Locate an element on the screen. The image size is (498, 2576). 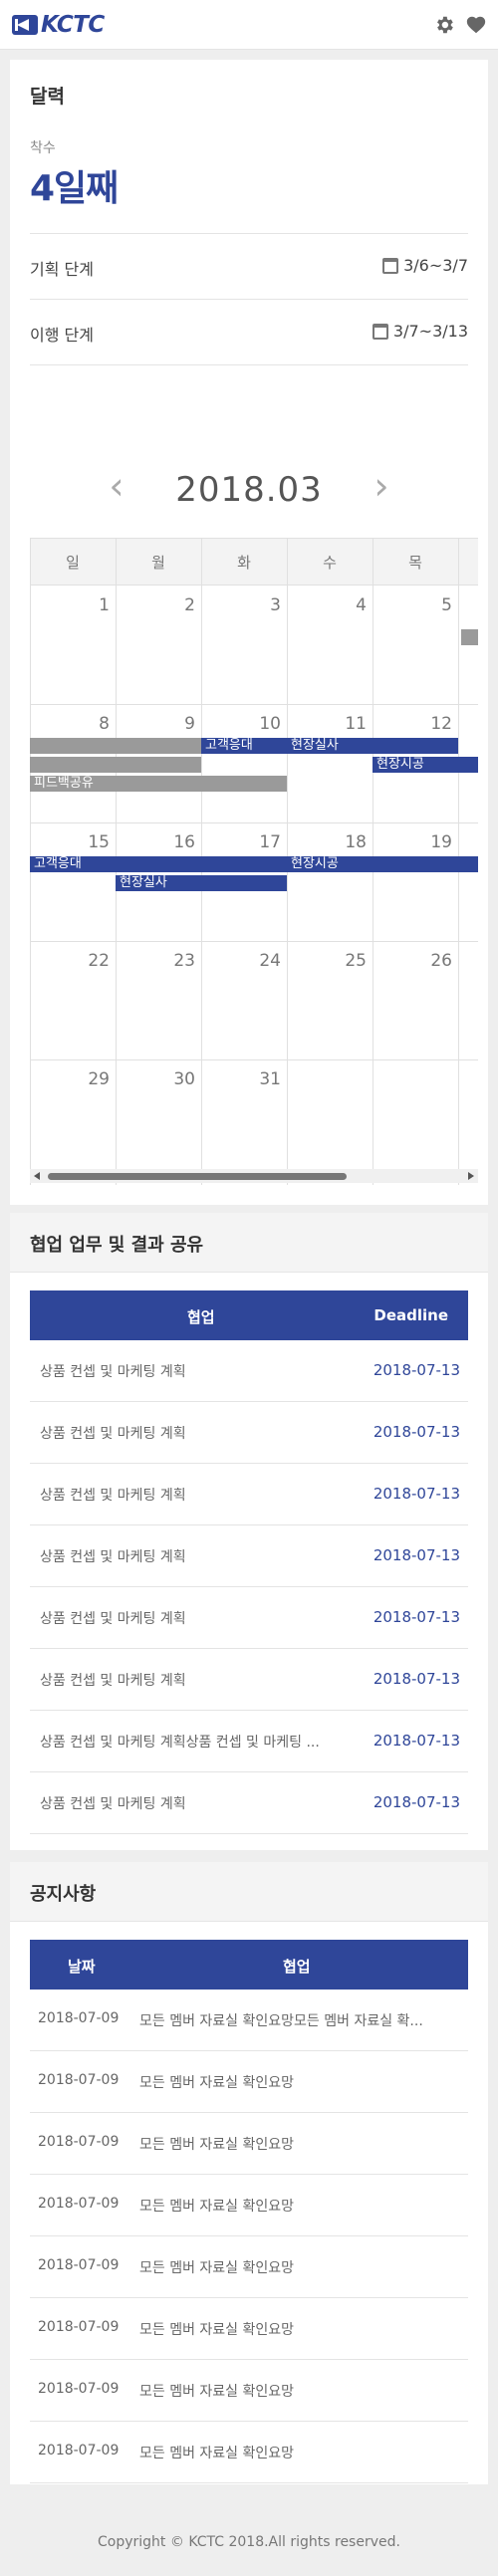
collab-title: 협업 업무 및 결과 공유 is located at coordinates (117, 1245).